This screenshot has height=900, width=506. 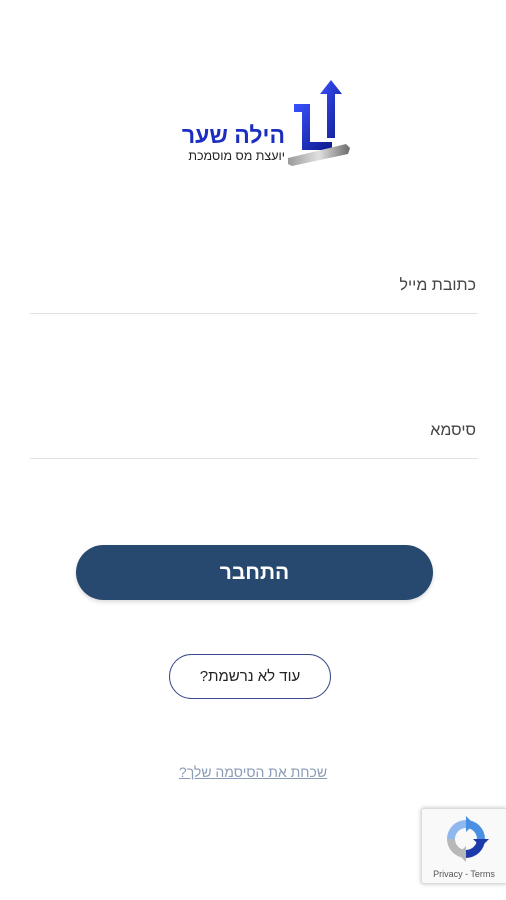 What do you see at coordinates (254, 286) in the screenshot?
I see `email-field` at bounding box center [254, 286].